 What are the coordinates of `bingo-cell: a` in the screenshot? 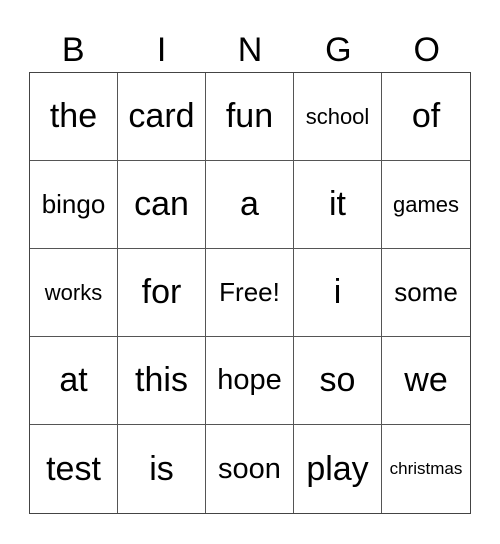 It's located at (250, 205).